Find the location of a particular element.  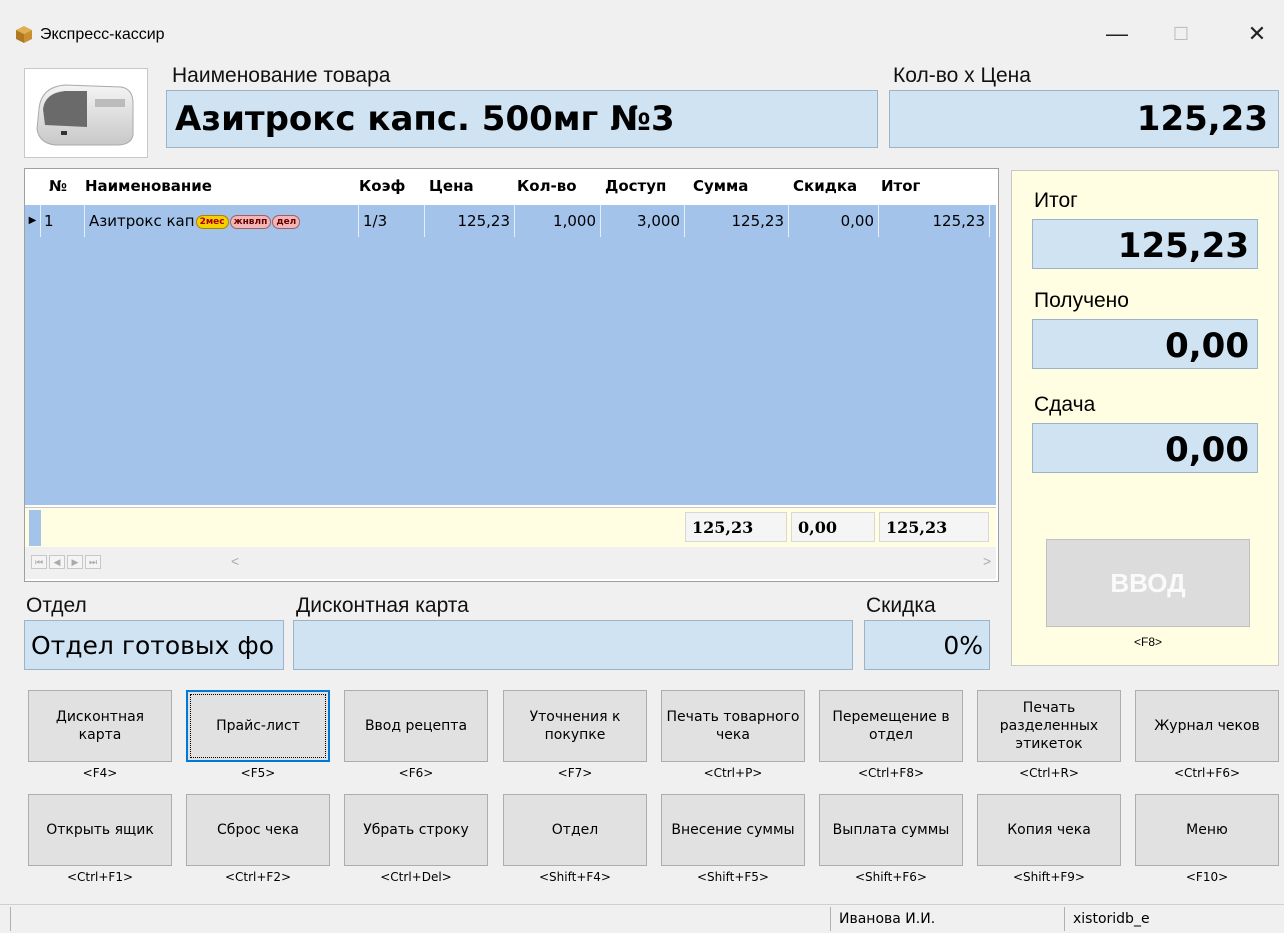

badge-divisible: дел is located at coordinates (286, 221).